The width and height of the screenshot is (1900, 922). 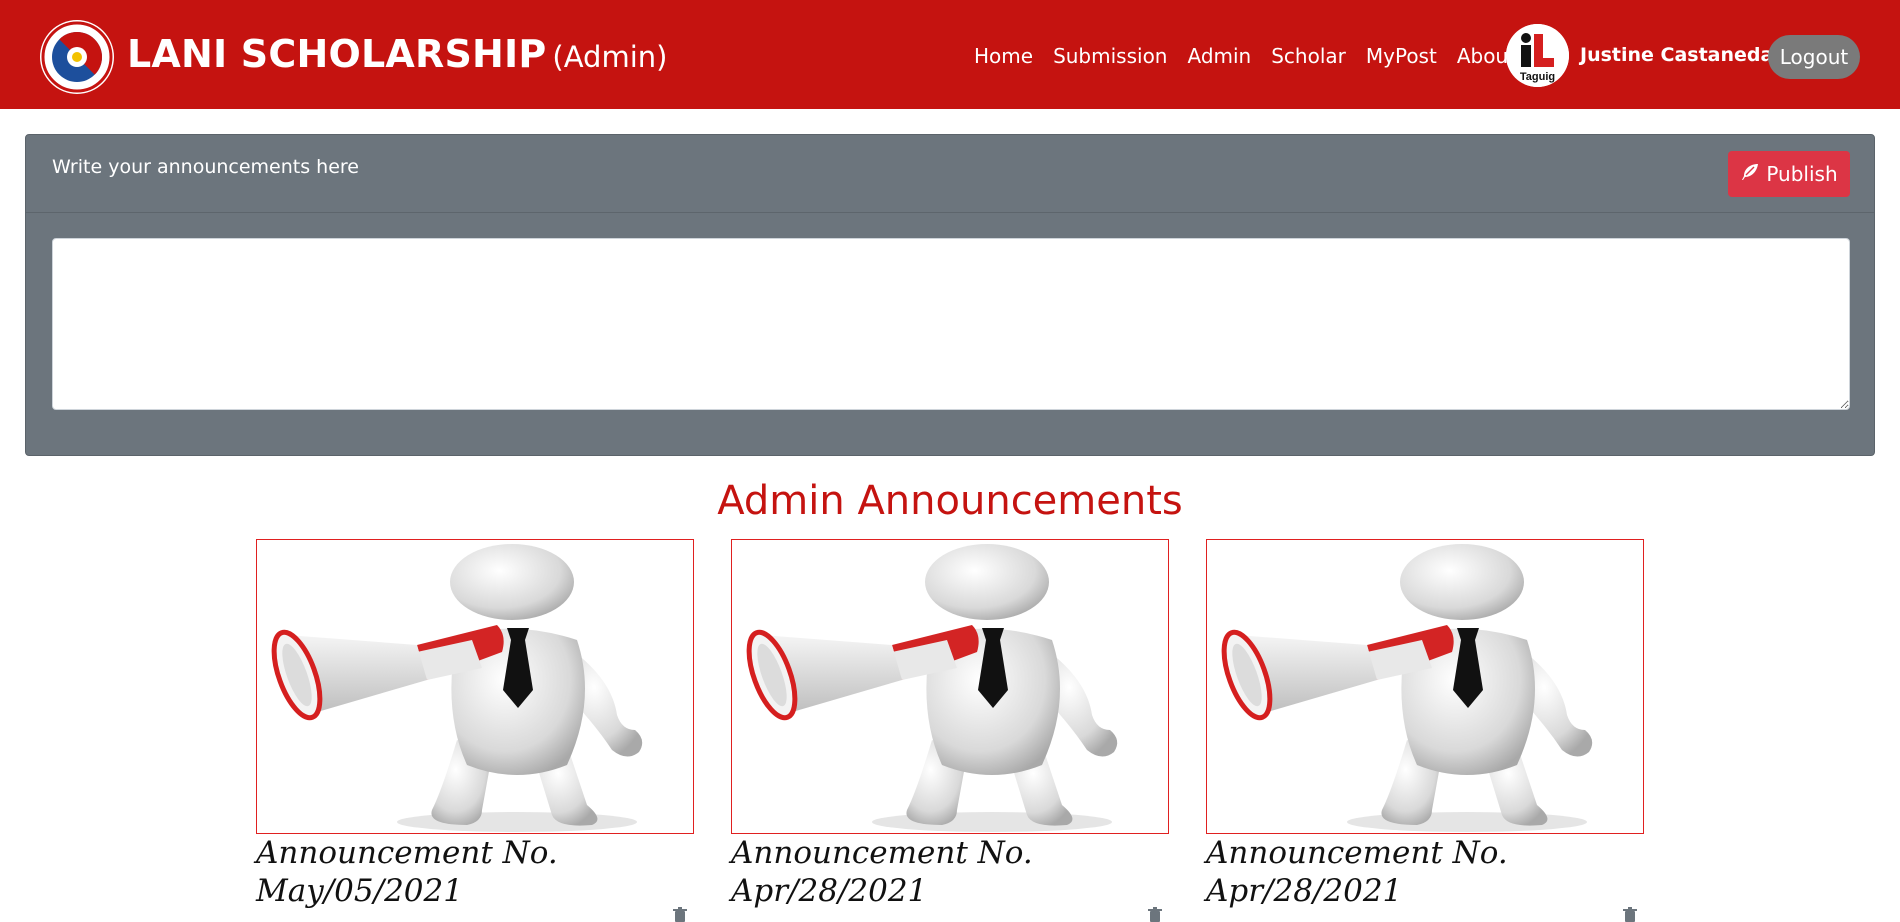 What do you see at coordinates (1537, 55) in the screenshot?
I see `taguig-avatar-logo: Taguig` at bounding box center [1537, 55].